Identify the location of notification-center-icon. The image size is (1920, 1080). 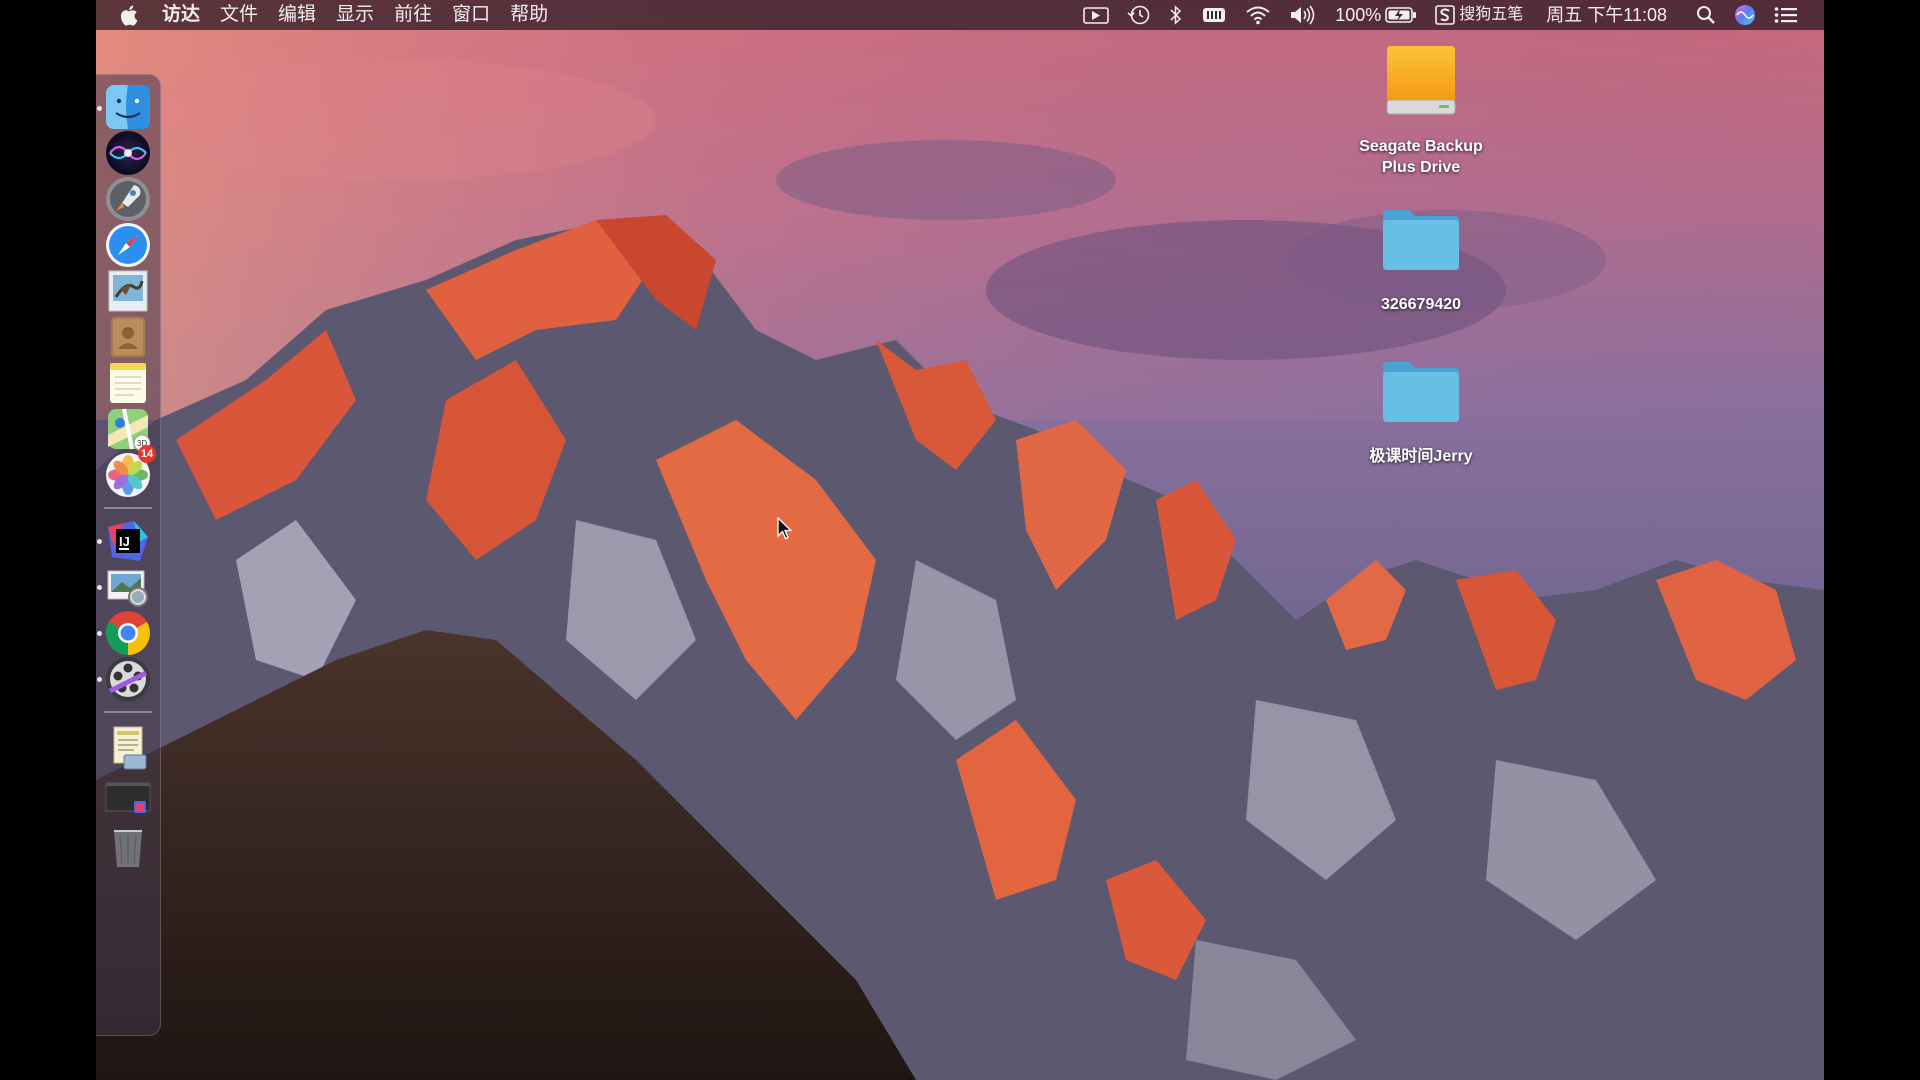
(1786, 15).